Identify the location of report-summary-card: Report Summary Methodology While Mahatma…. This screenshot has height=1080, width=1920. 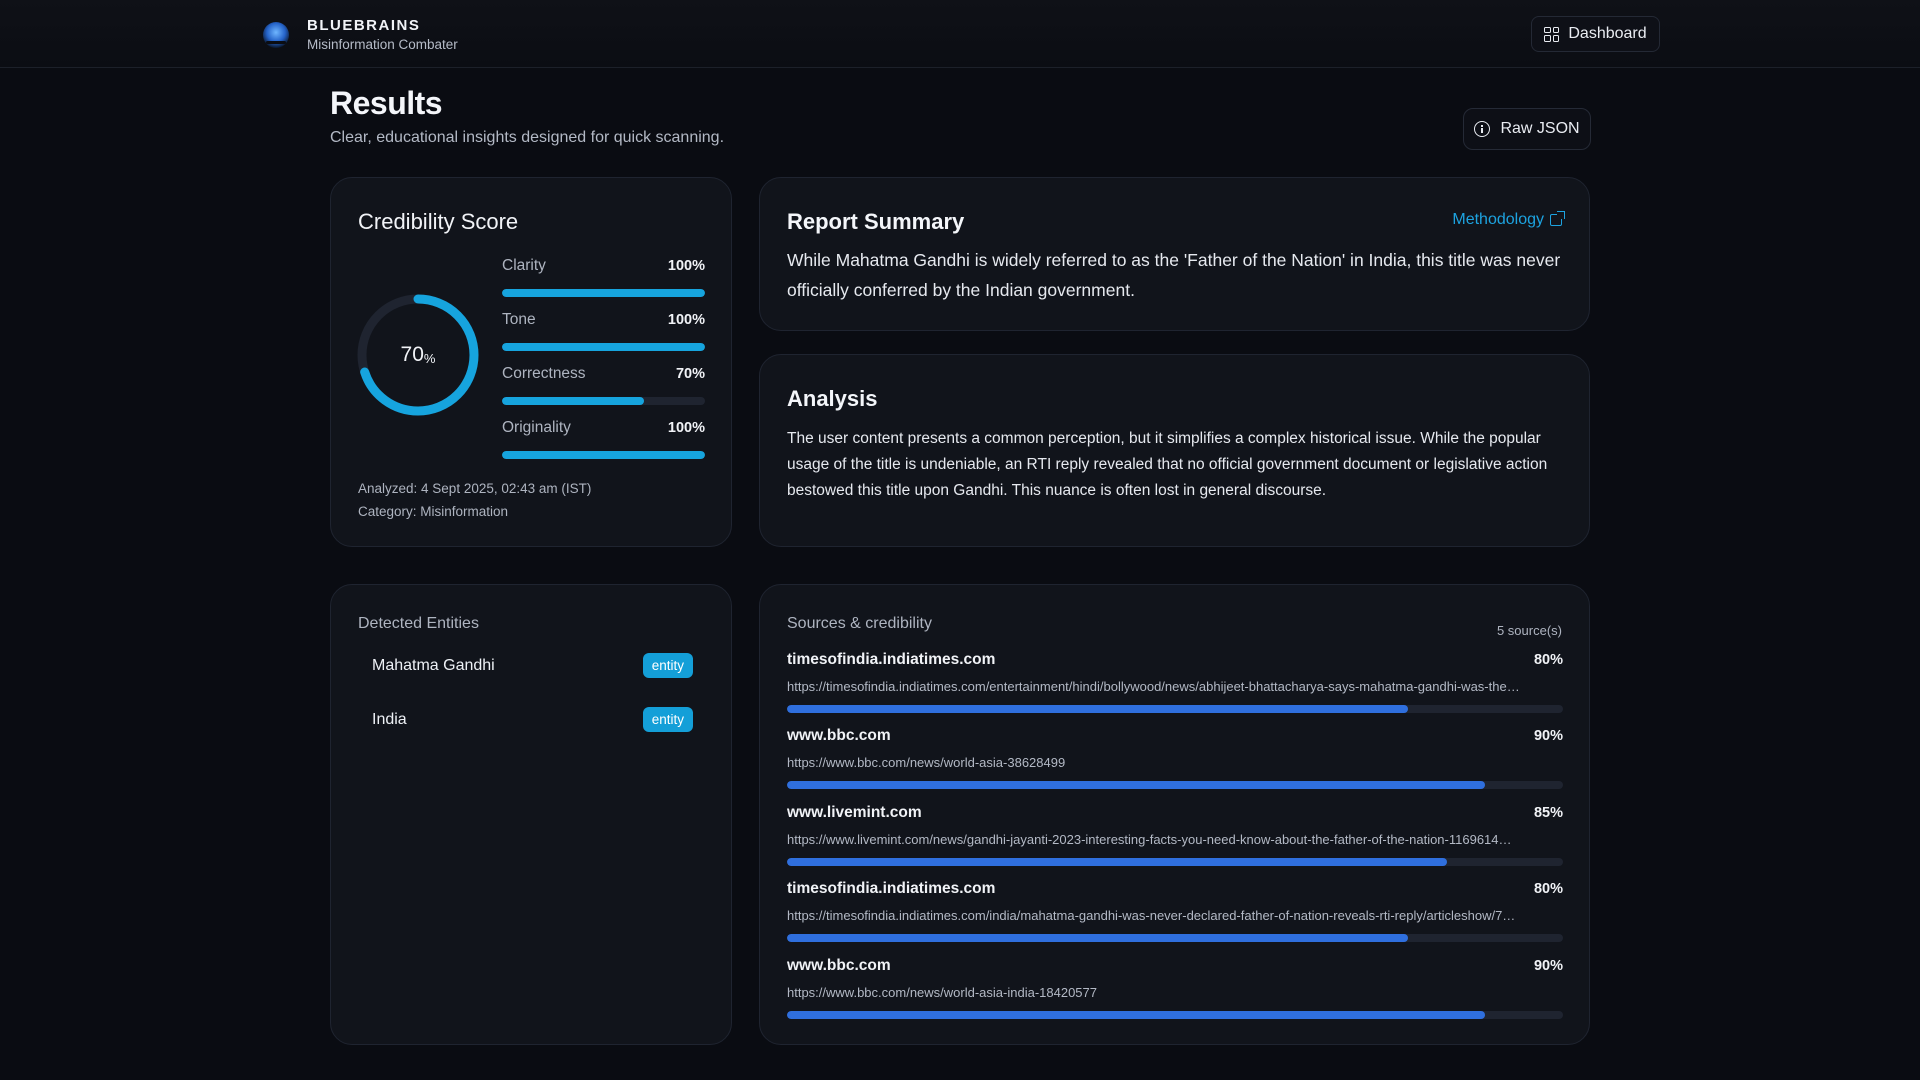
(1174, 254).